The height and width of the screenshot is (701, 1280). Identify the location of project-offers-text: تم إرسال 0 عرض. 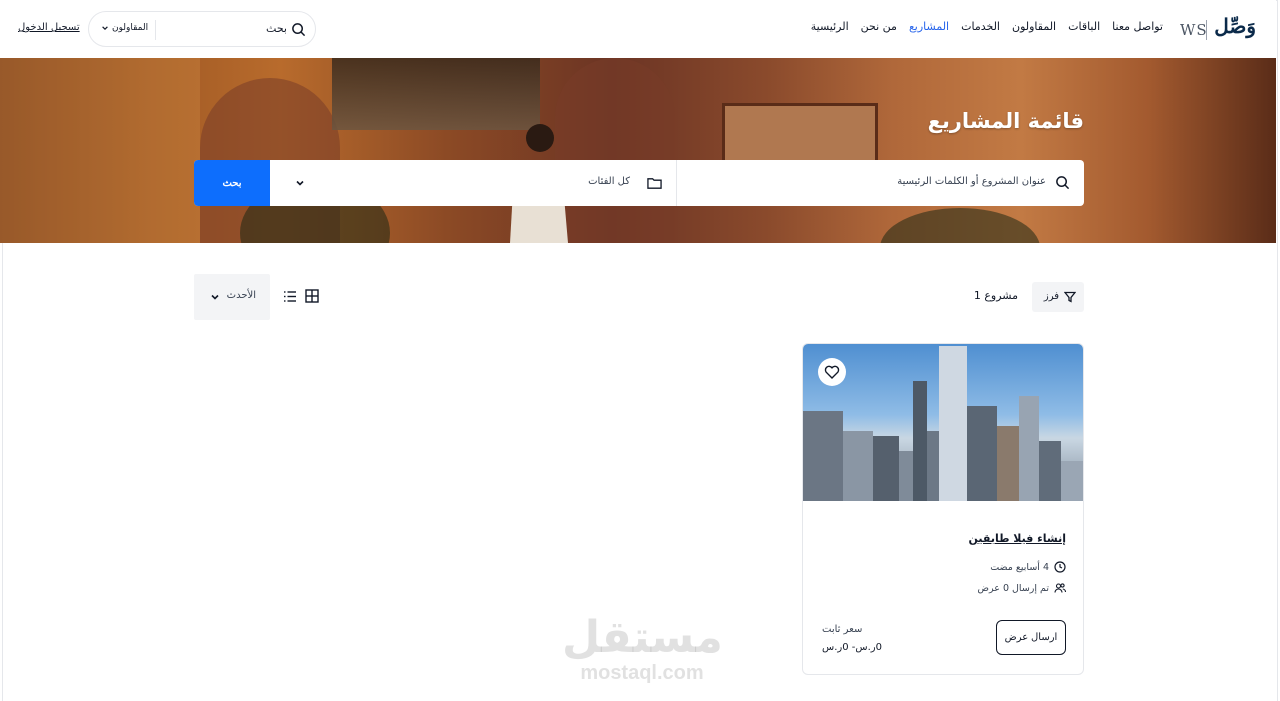
(1013, 588).